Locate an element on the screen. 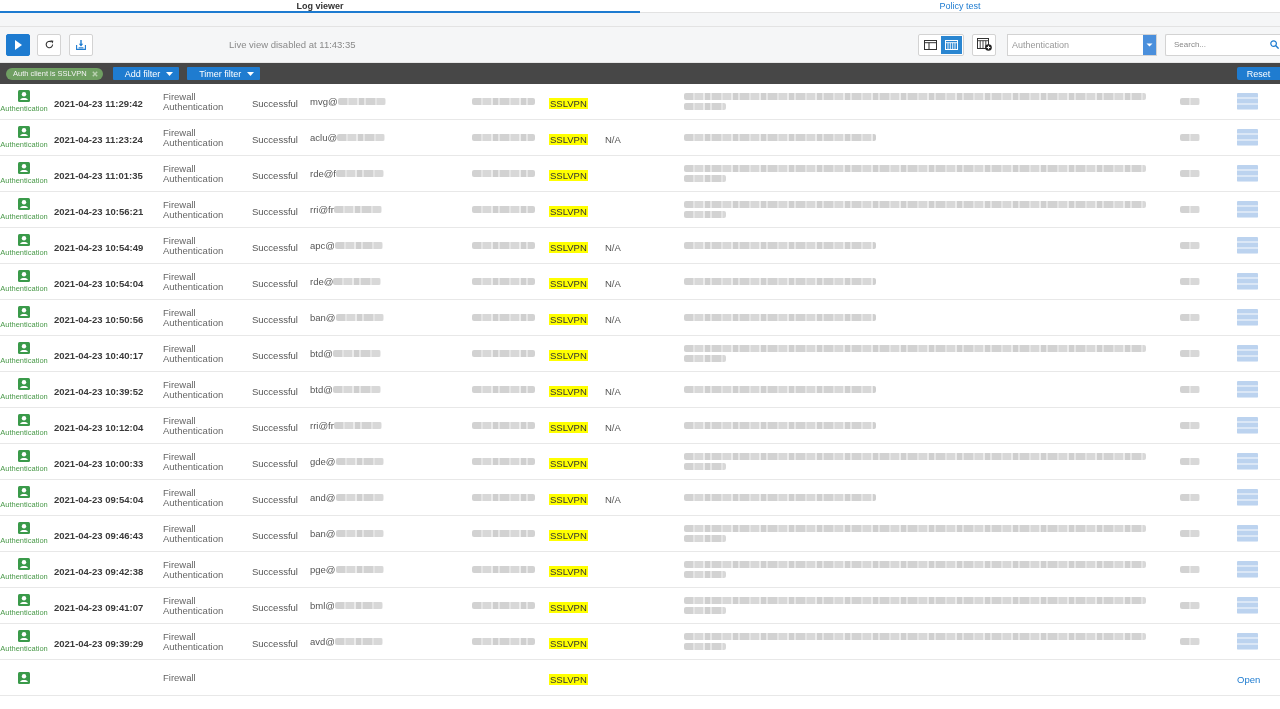 This screenshot has width=1280, height=709. log-type: Firewall is located at coordinates (180, 677).